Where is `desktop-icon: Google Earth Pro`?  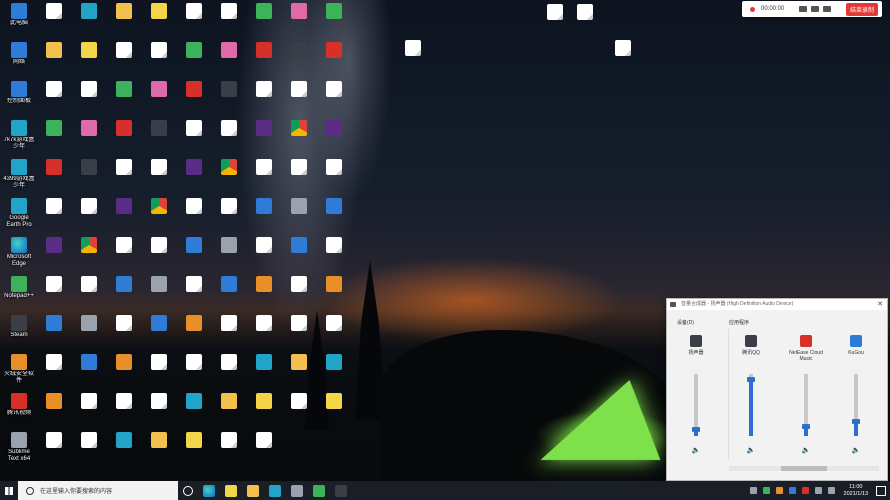
desktop-icon: Google Earth Pro is located at coordinates (19, 216).